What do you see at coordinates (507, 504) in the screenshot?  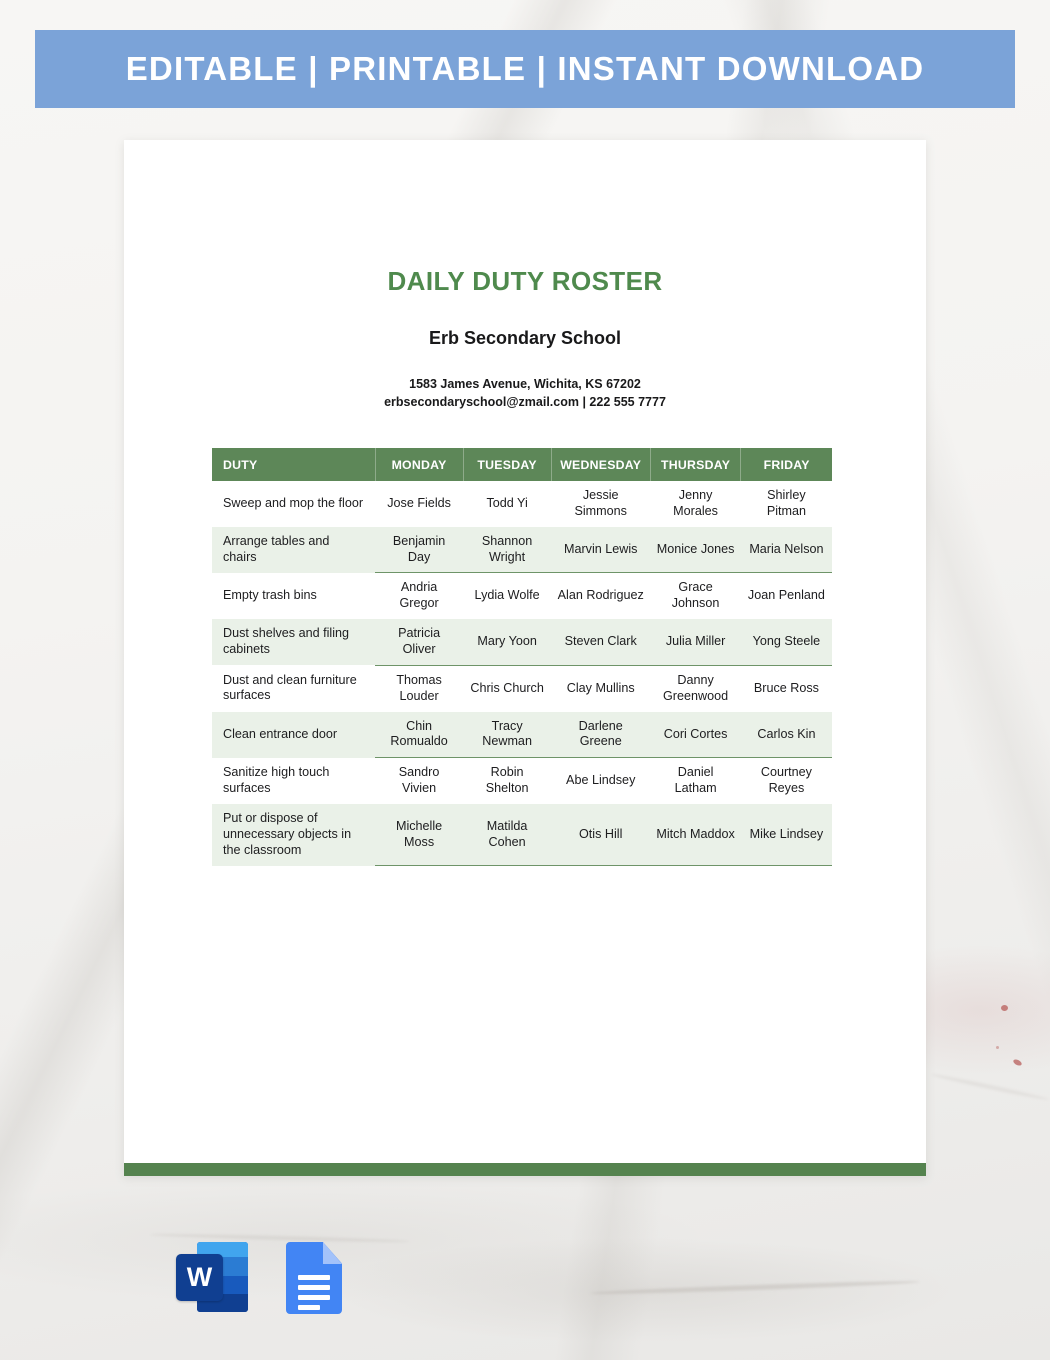 I see `assignee-tuesday: Todd Yi` at bounding box center [507, 504].